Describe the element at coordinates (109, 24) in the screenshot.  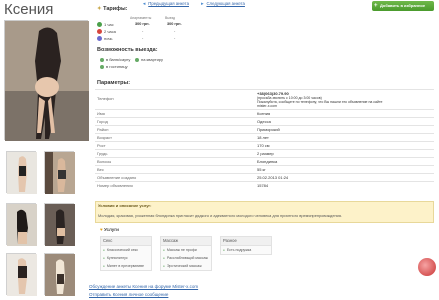
I see `rate-label: 1 час` at that location.